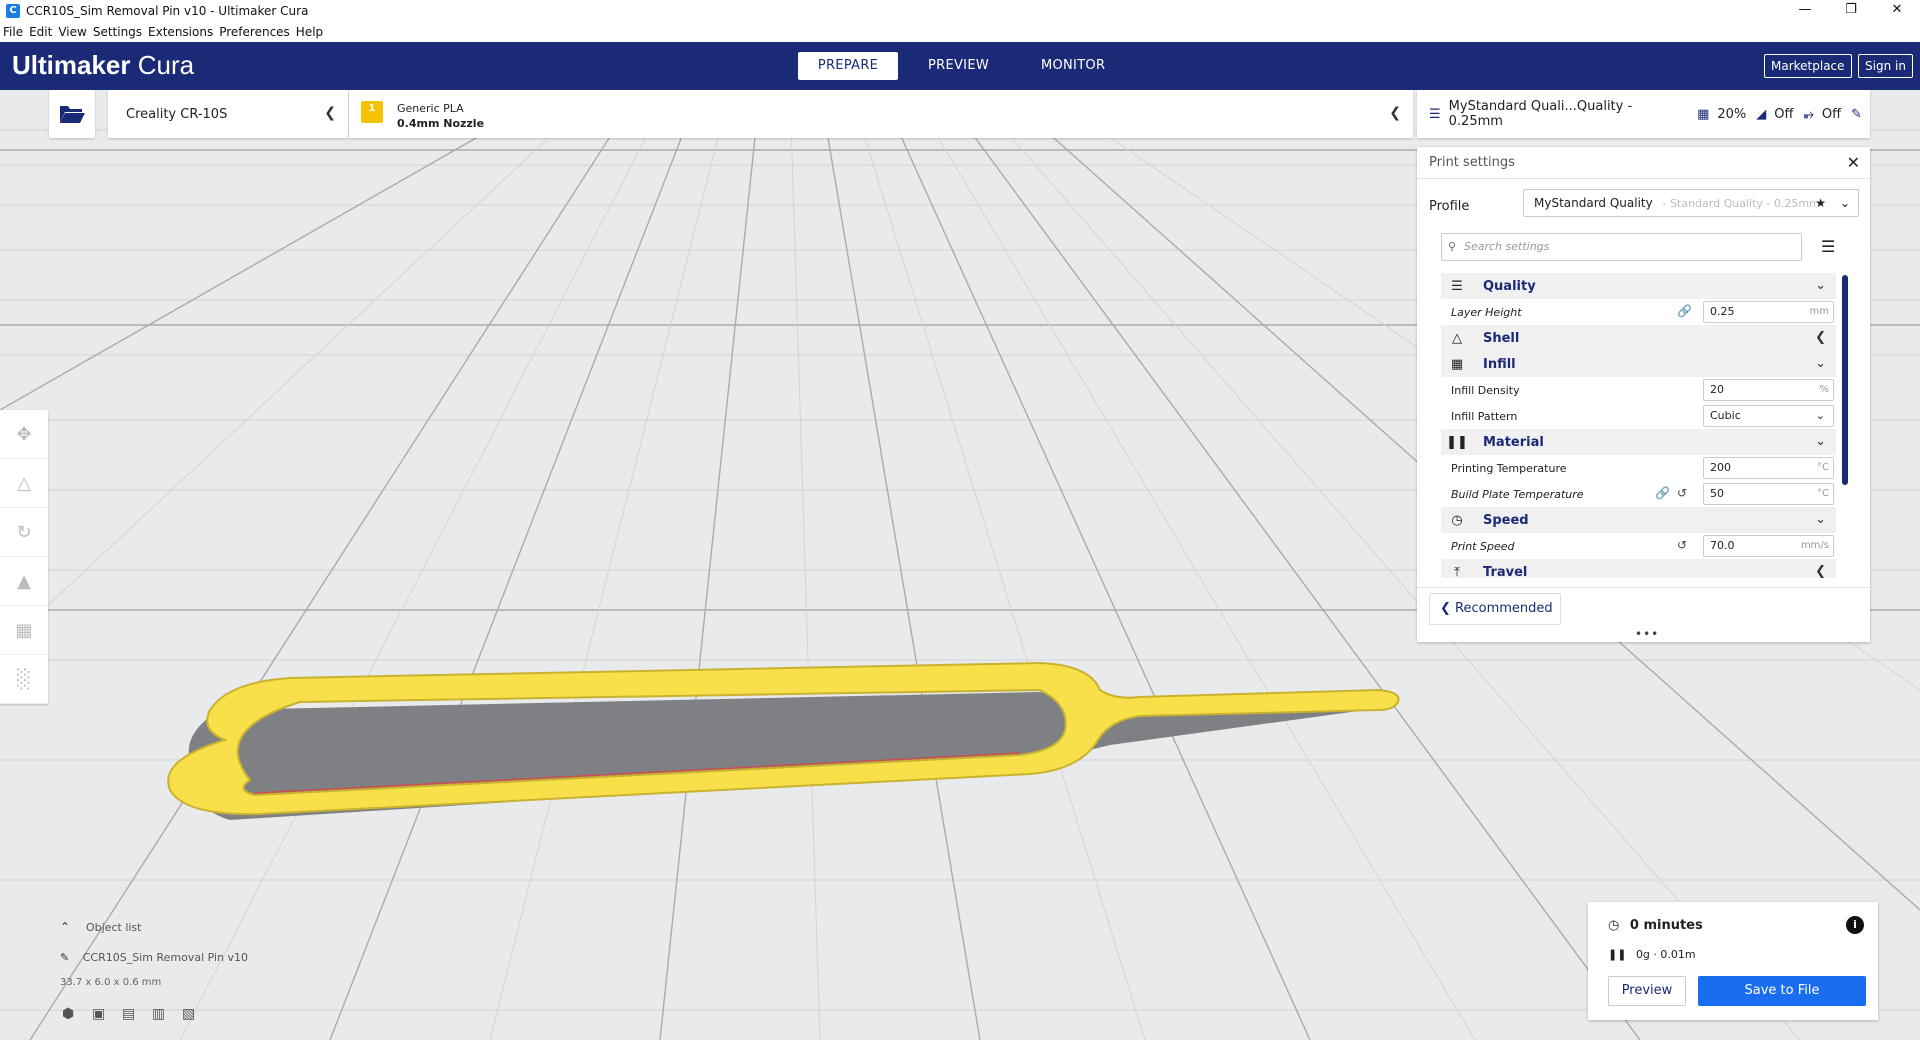 The image size is (1920, 1040). I want to click on print-speed-input: 70.0 mm/s, so click(1768, 546).